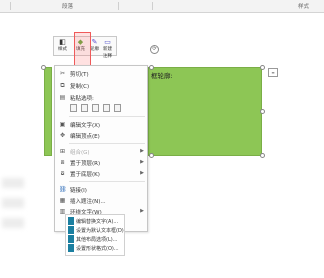  Describe the element at coordinates (62, 42) in the screenshot. I see `style-icon: ◧` at that location.